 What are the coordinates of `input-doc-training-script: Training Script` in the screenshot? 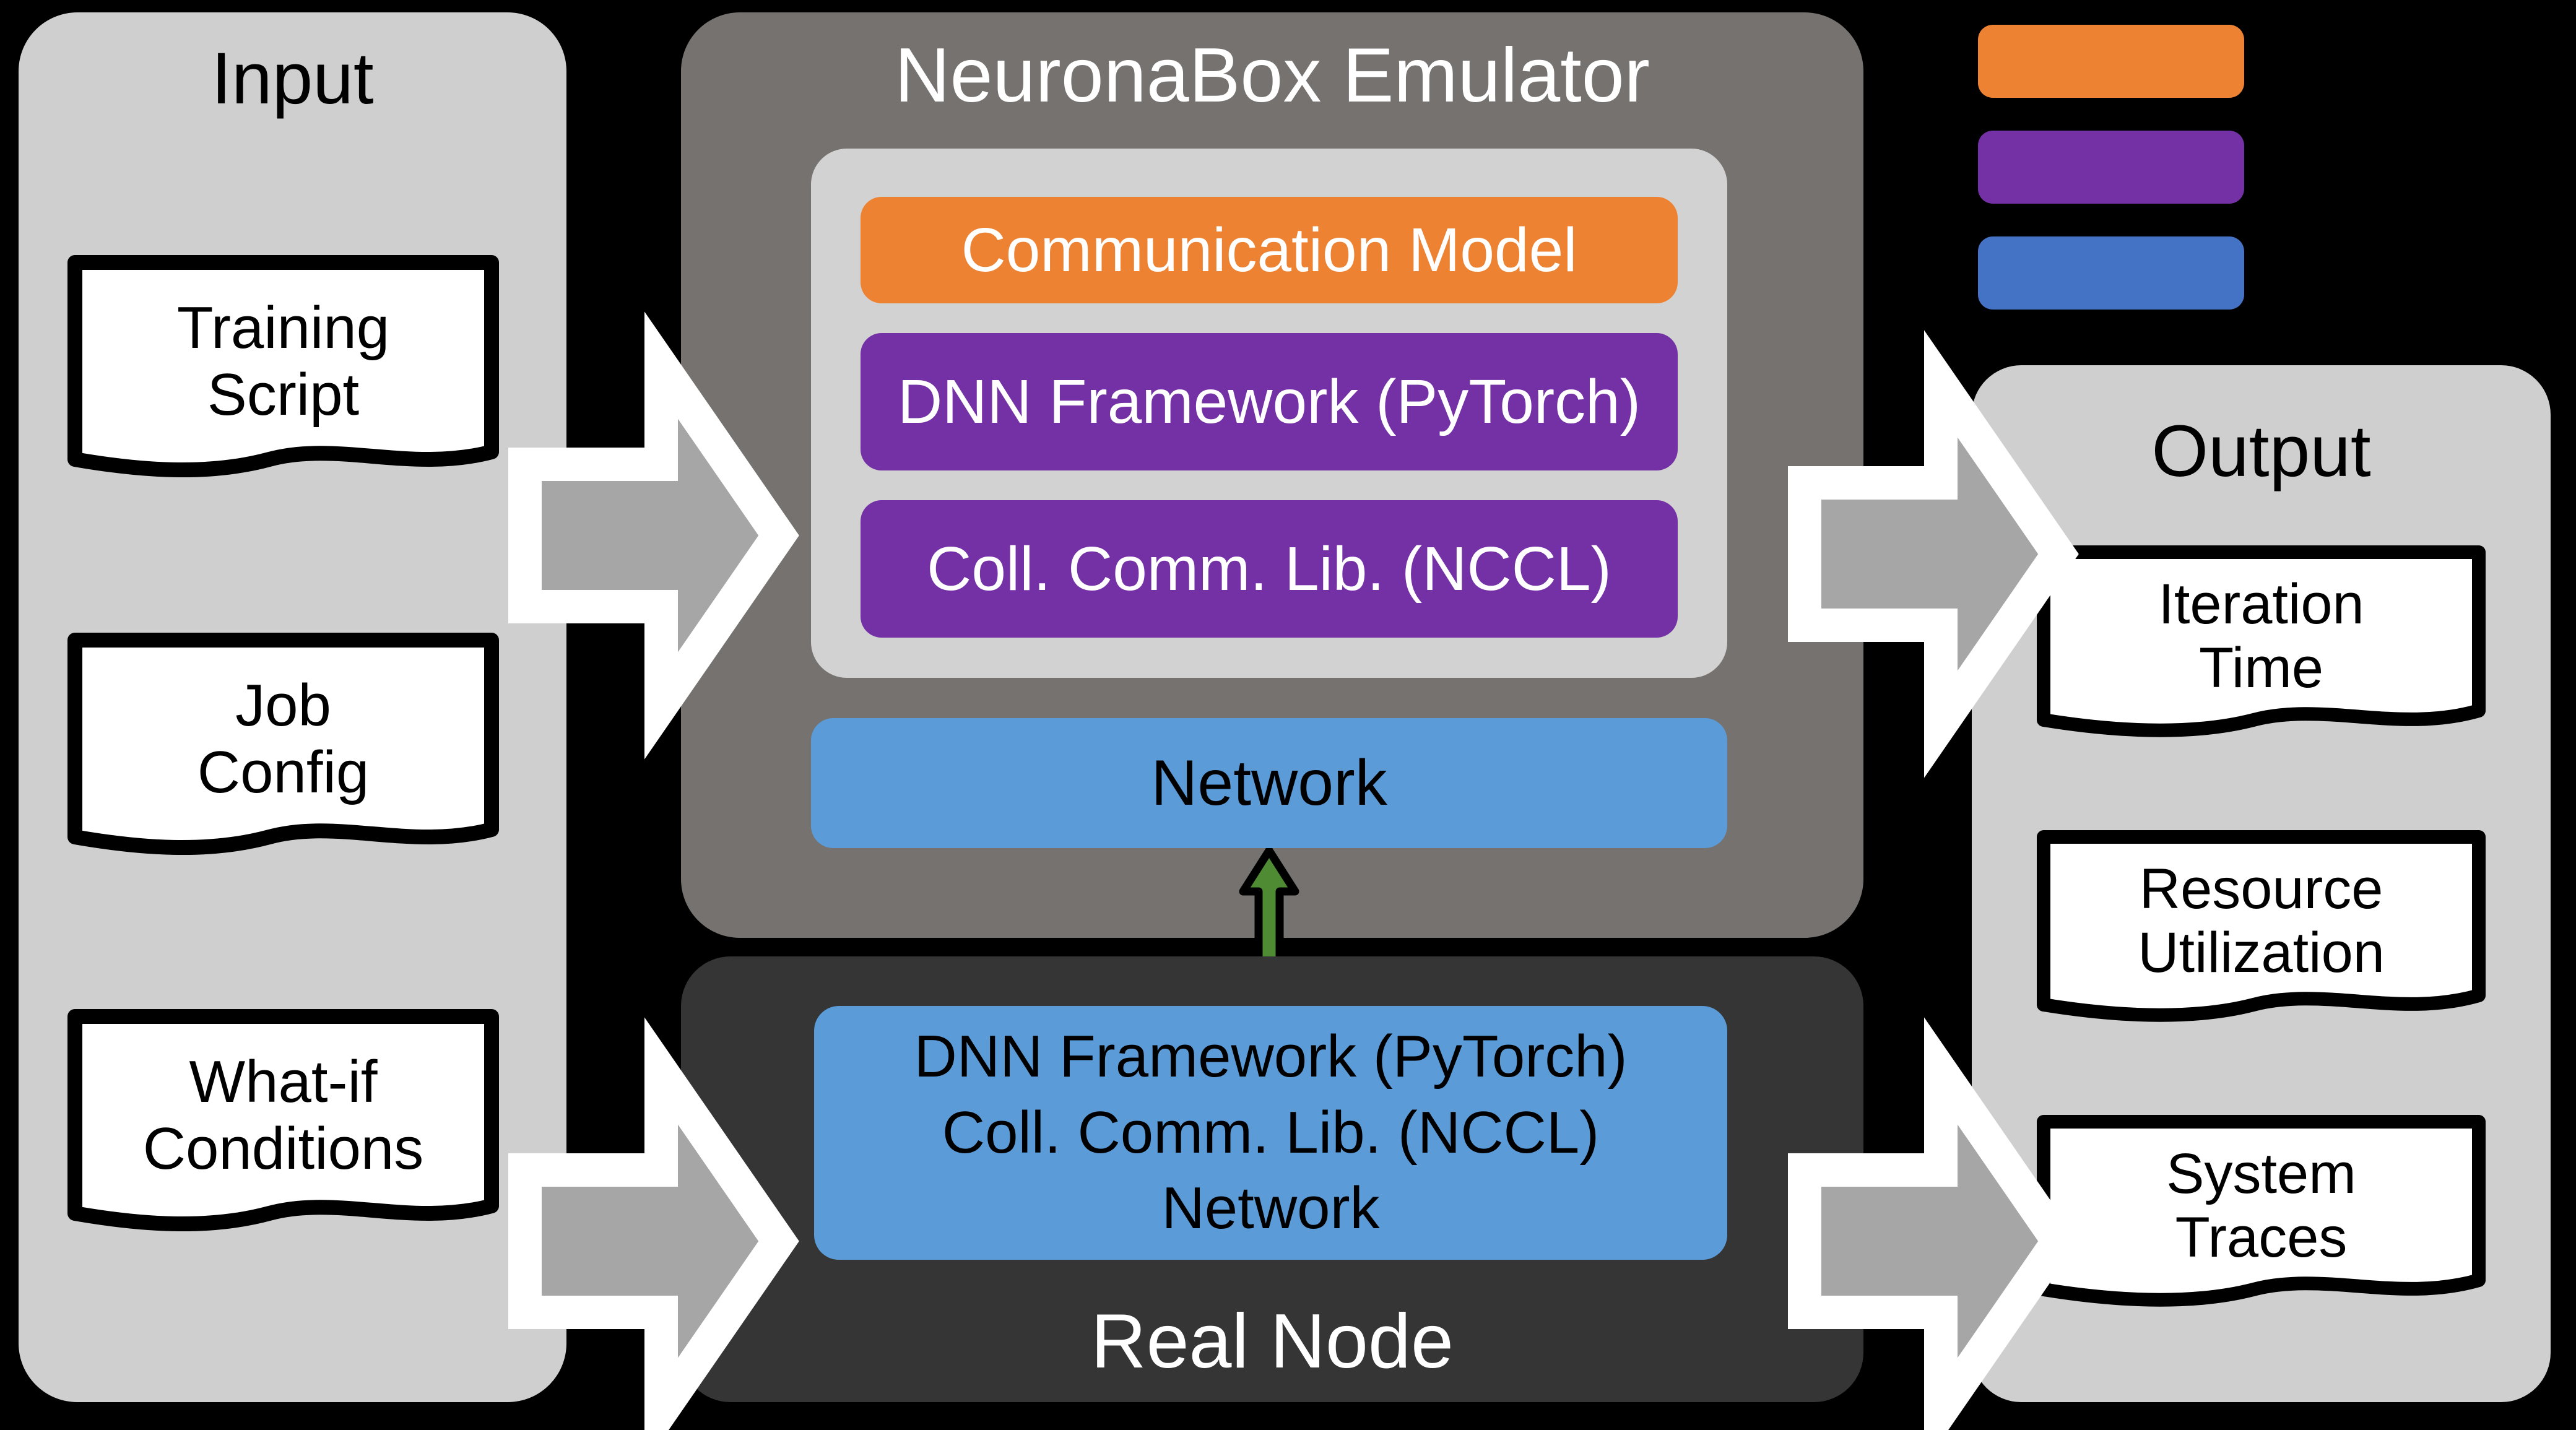 It's located at (283, 379).